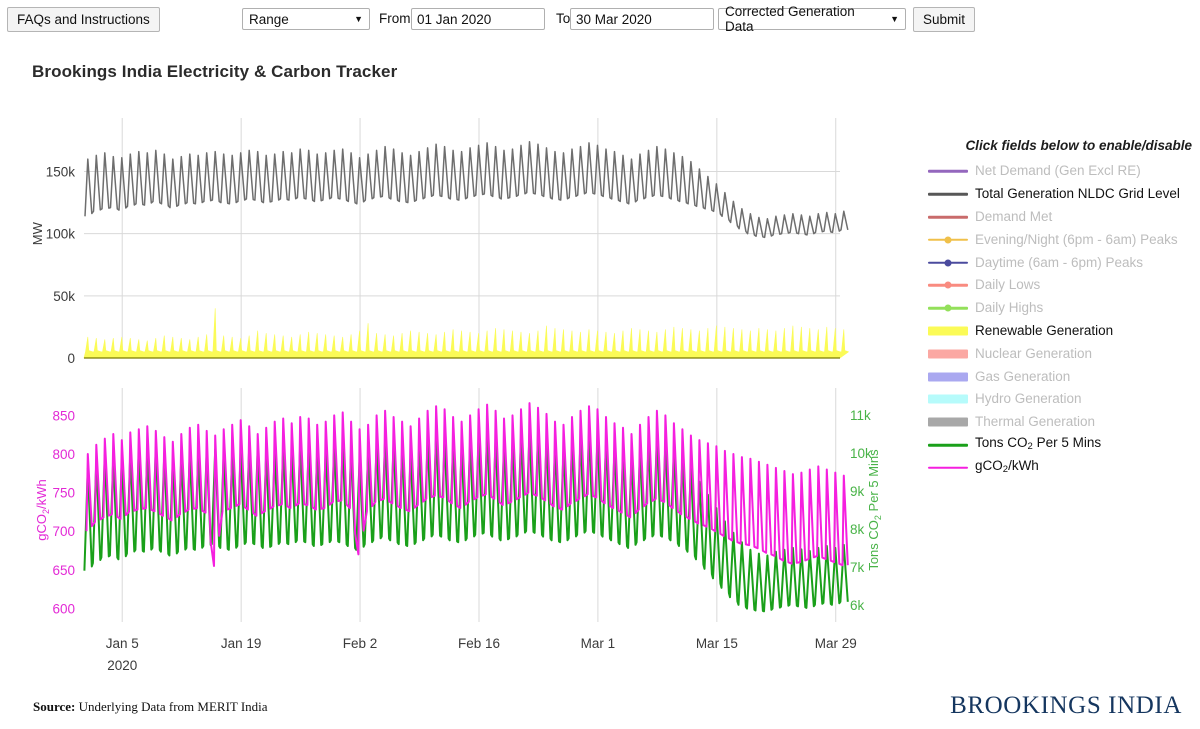  I want to click on legend-item-tons-co2-per-5-mins: Tons CO2 Per 5 Mins, so click(1064, 445).